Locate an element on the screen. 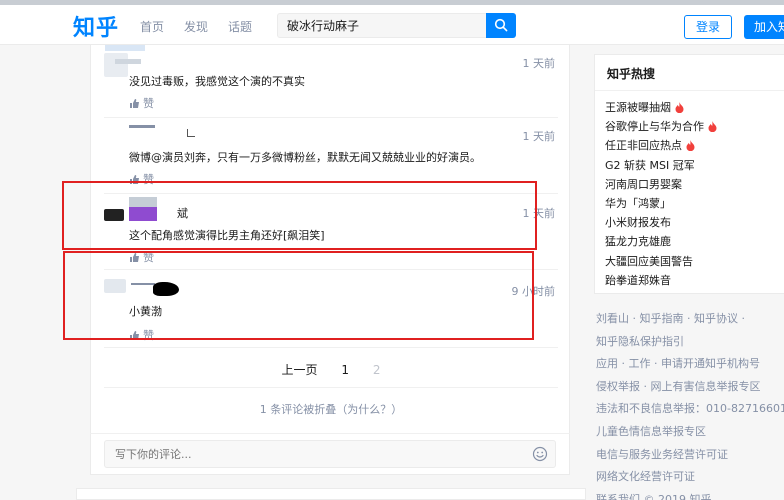 This screenshot has height=500, width=784. hot-search-label: 华为「鸿蒙」 is located at coordinates (638, 203).